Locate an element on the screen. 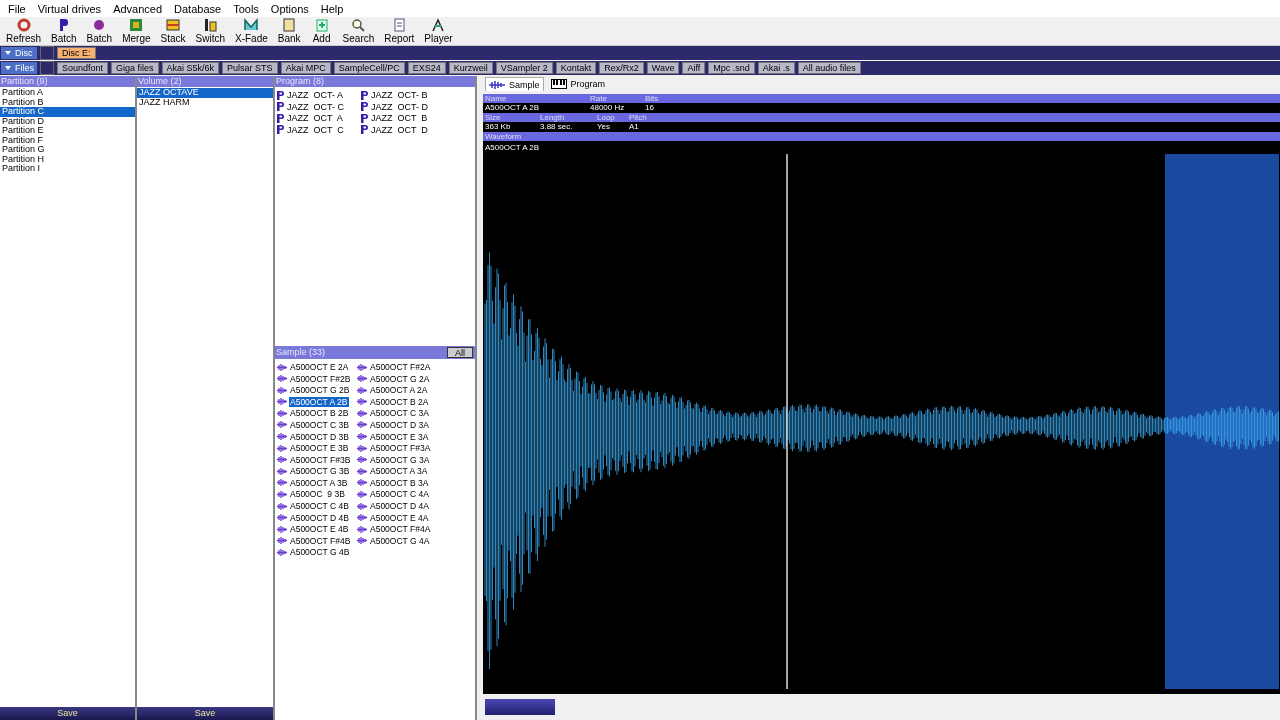 The image size is (1280, 720). program-item: JAZZ OCT- B is located at coordinates (399, 95).